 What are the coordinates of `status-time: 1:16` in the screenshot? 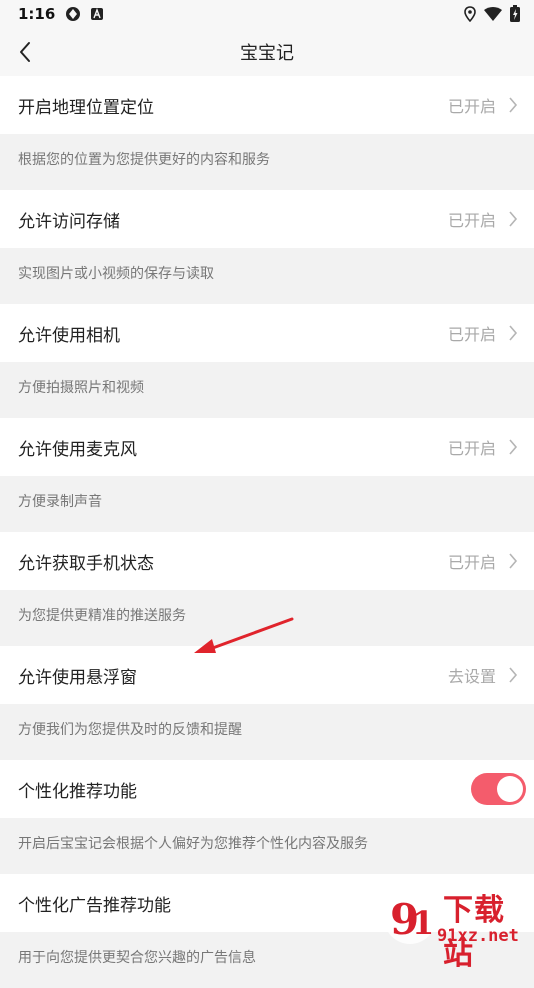 It's located at (37, 14).